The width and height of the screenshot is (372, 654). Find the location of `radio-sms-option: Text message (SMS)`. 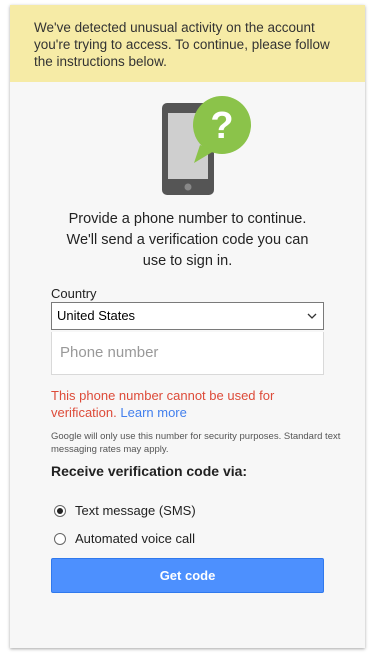

radio-sms-option: Text message (SMS) is located at coordinates (125, 510).